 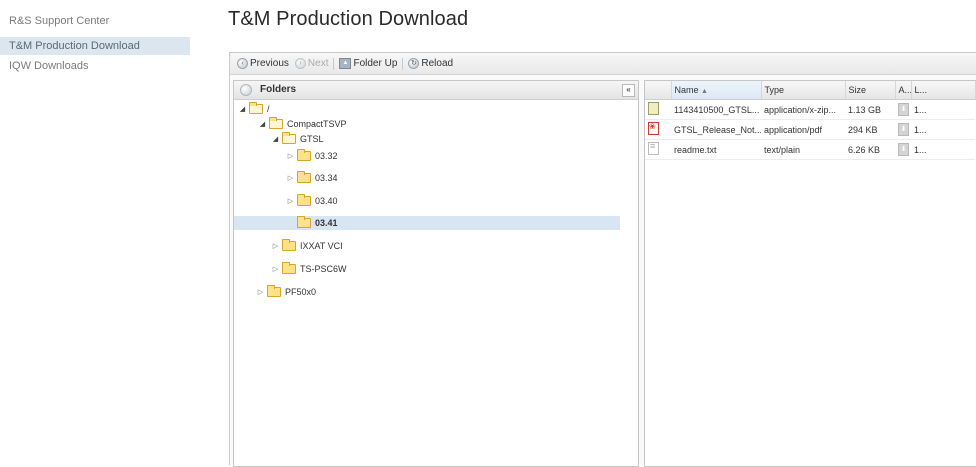 I want to click on tree-node-label: IXXAT VCI, so click(x=321, y=246).